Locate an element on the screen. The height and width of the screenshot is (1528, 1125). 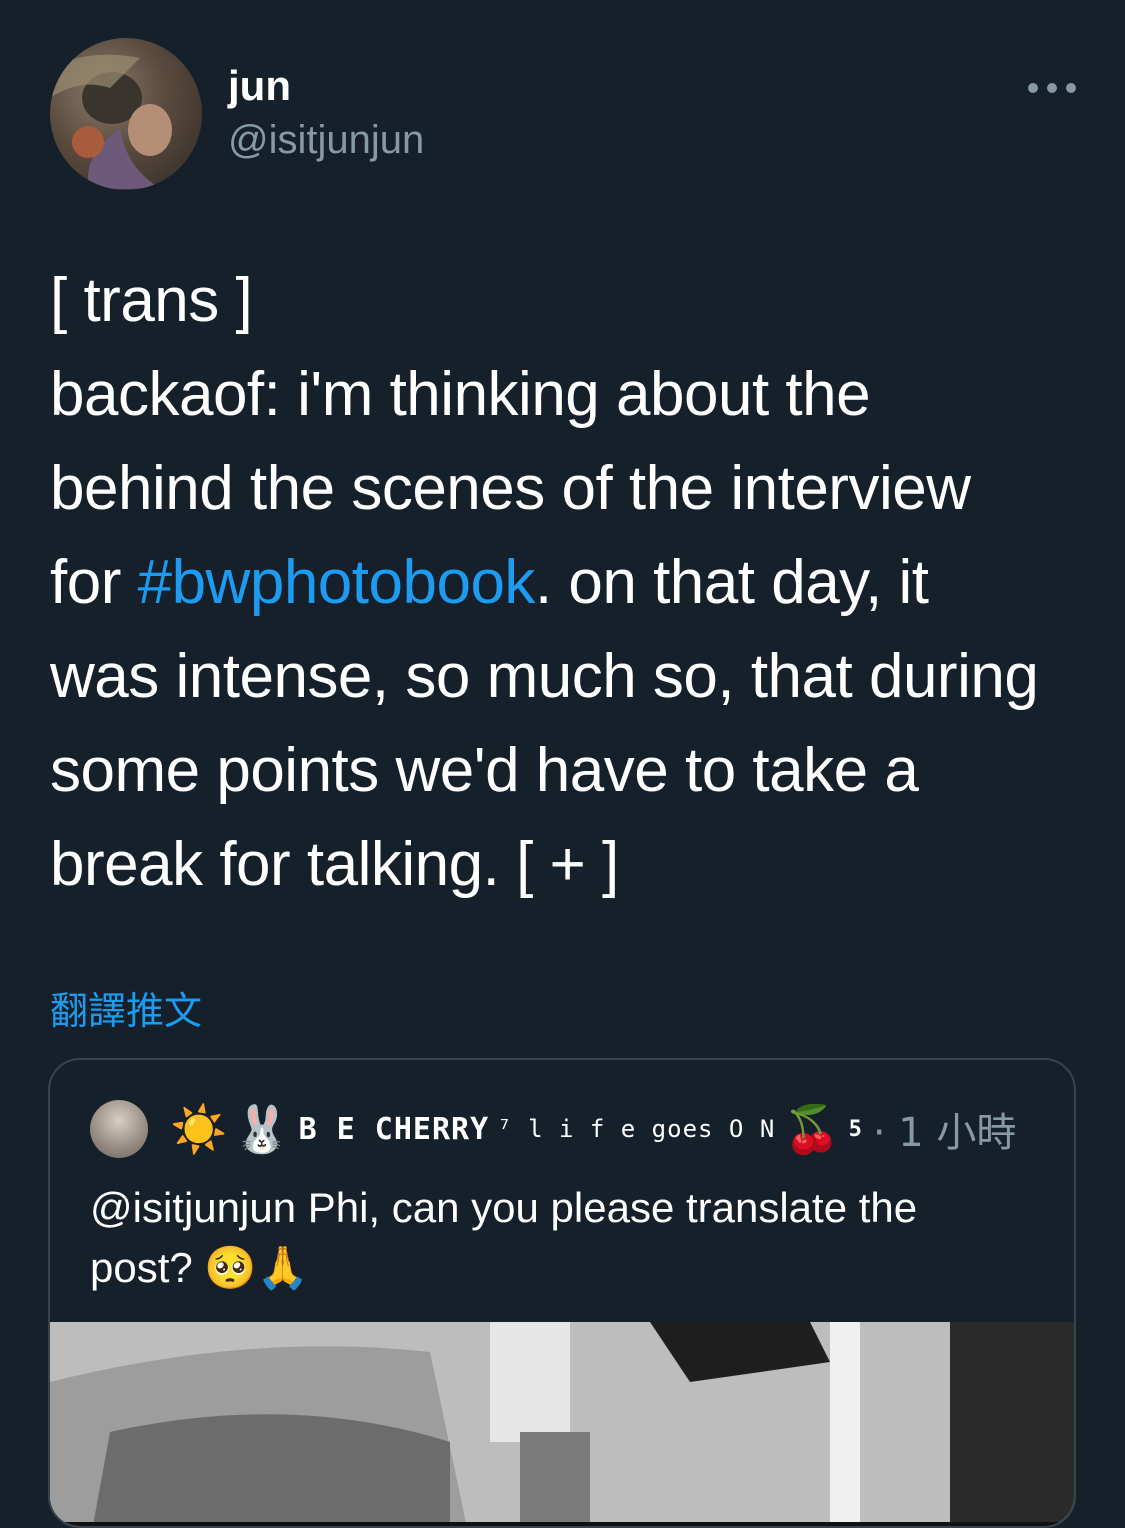
quoted-author-name-suffix: ⁷ l i f e goes O N is located at coordinates (636, 1129).